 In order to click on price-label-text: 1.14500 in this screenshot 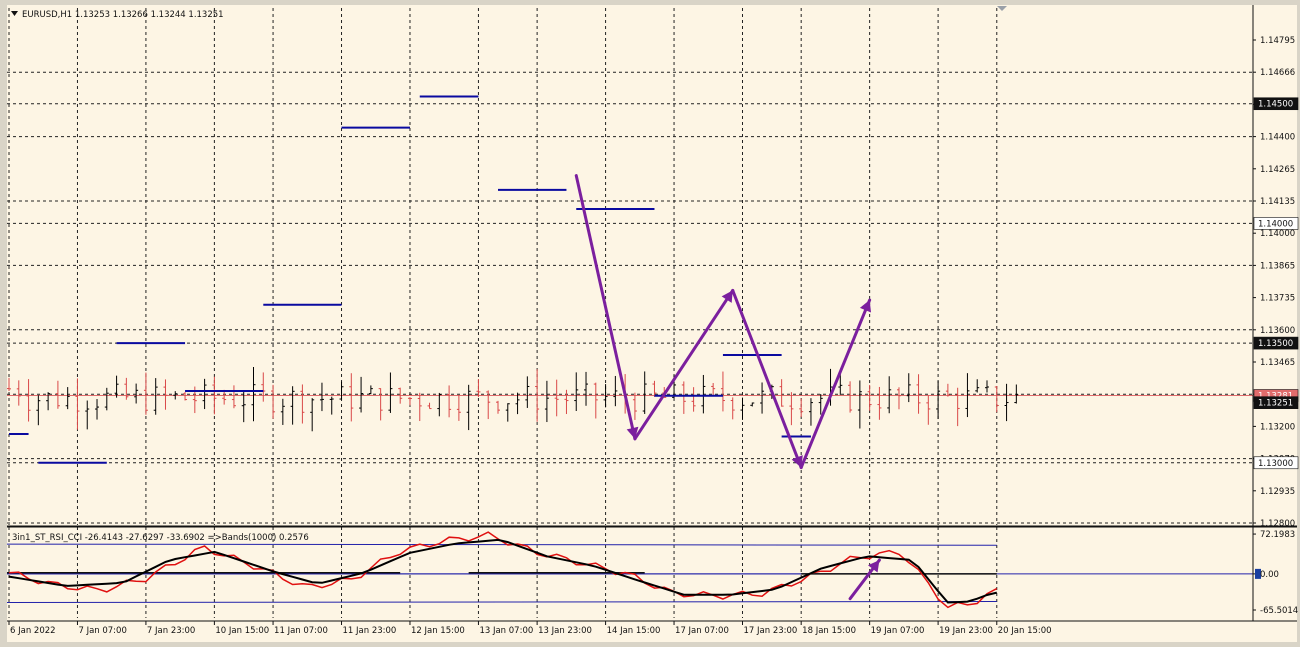, I will do `click(1275, 105)`.